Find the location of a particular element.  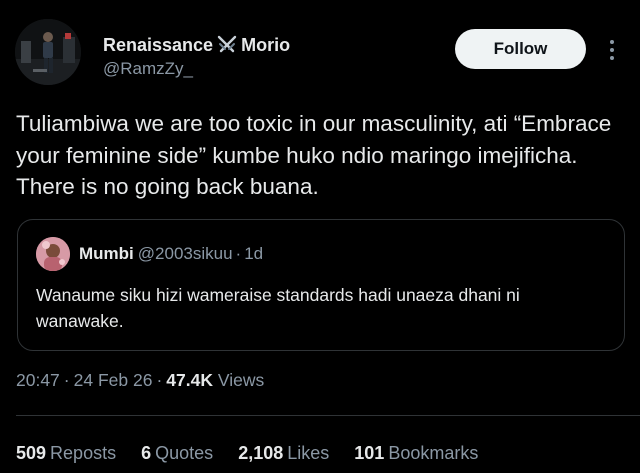

quote-author-handle: @2003sikuu is located at coordinates (185, 253).